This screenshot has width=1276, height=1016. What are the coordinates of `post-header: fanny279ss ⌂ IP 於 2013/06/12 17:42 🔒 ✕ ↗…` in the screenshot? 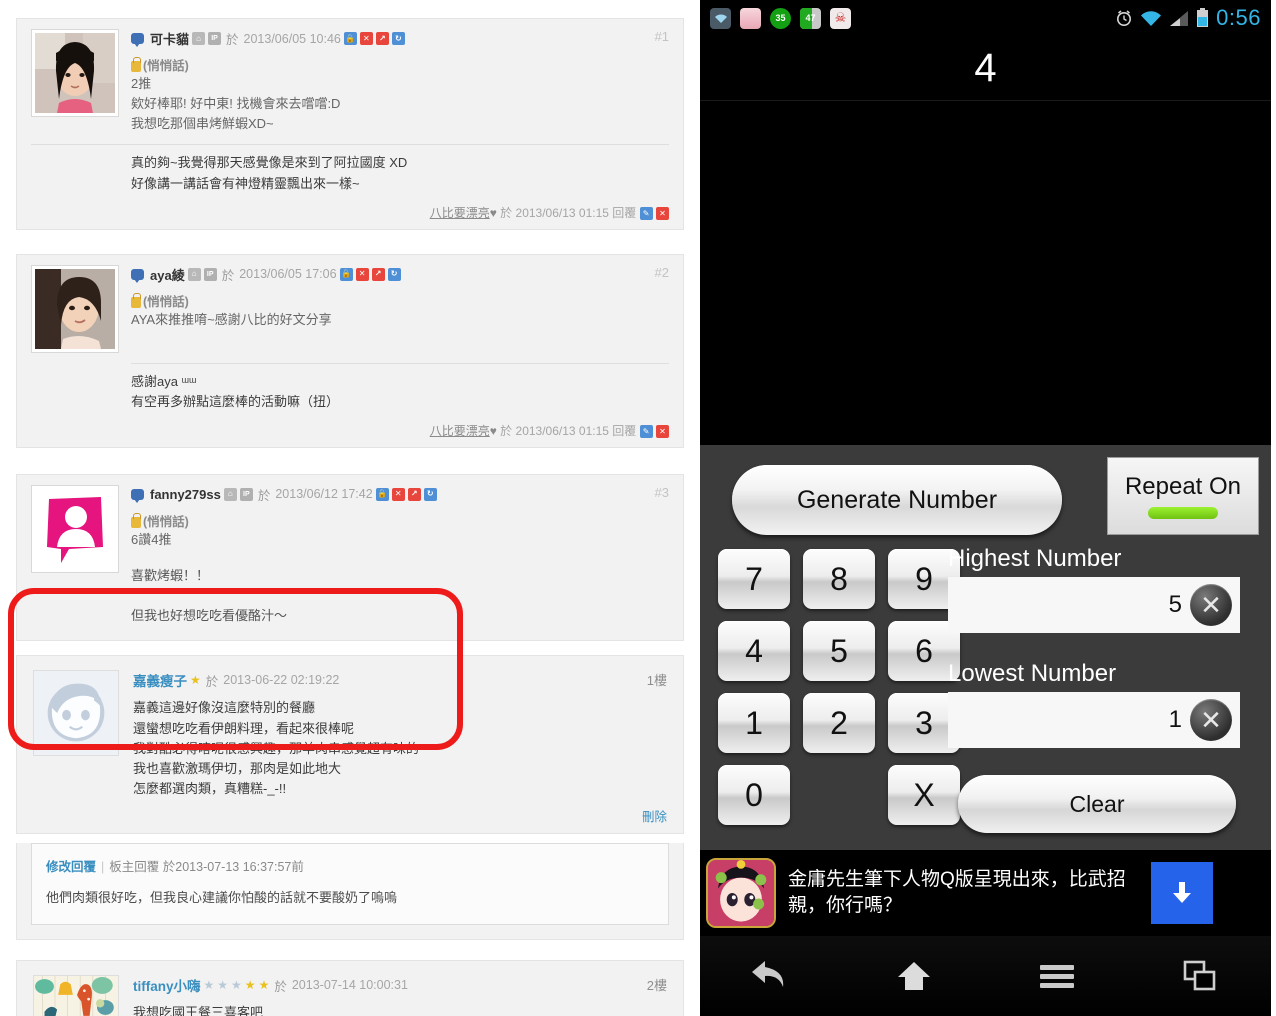 It's located at (400, 494).